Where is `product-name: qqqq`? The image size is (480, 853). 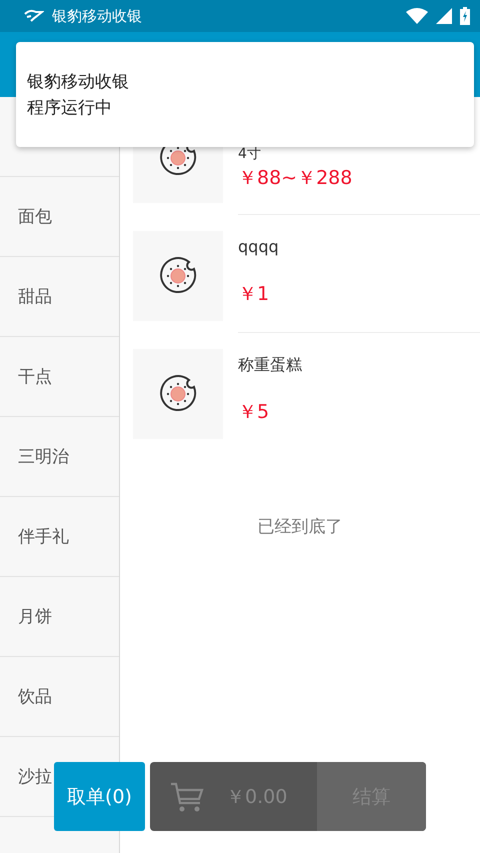
product-name: qqqq is located at coordinates (258, 246).